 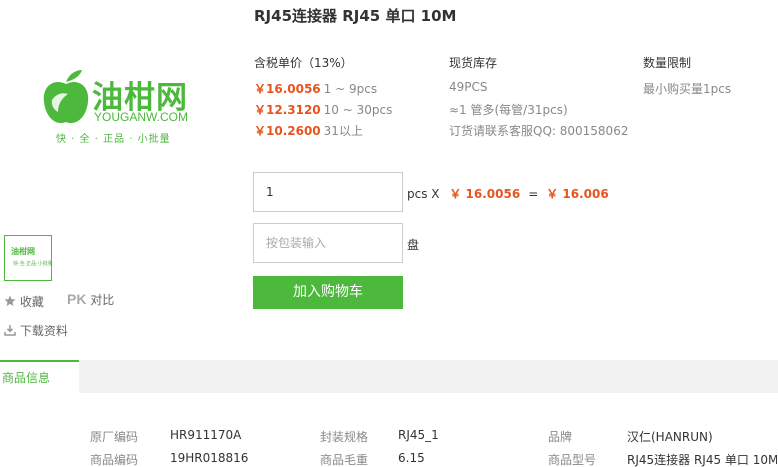 I want to click on tier-price: ￥10.2600, so click(x=287, y=131).